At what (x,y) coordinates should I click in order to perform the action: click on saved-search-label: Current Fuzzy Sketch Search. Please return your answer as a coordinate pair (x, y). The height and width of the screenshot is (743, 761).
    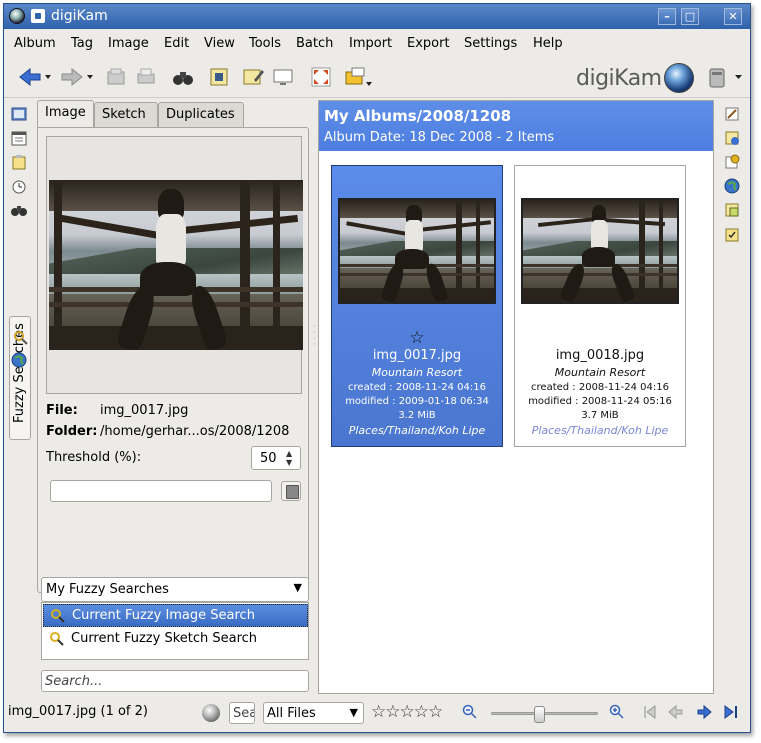
    Looking at the image, I should click on (164, 638).